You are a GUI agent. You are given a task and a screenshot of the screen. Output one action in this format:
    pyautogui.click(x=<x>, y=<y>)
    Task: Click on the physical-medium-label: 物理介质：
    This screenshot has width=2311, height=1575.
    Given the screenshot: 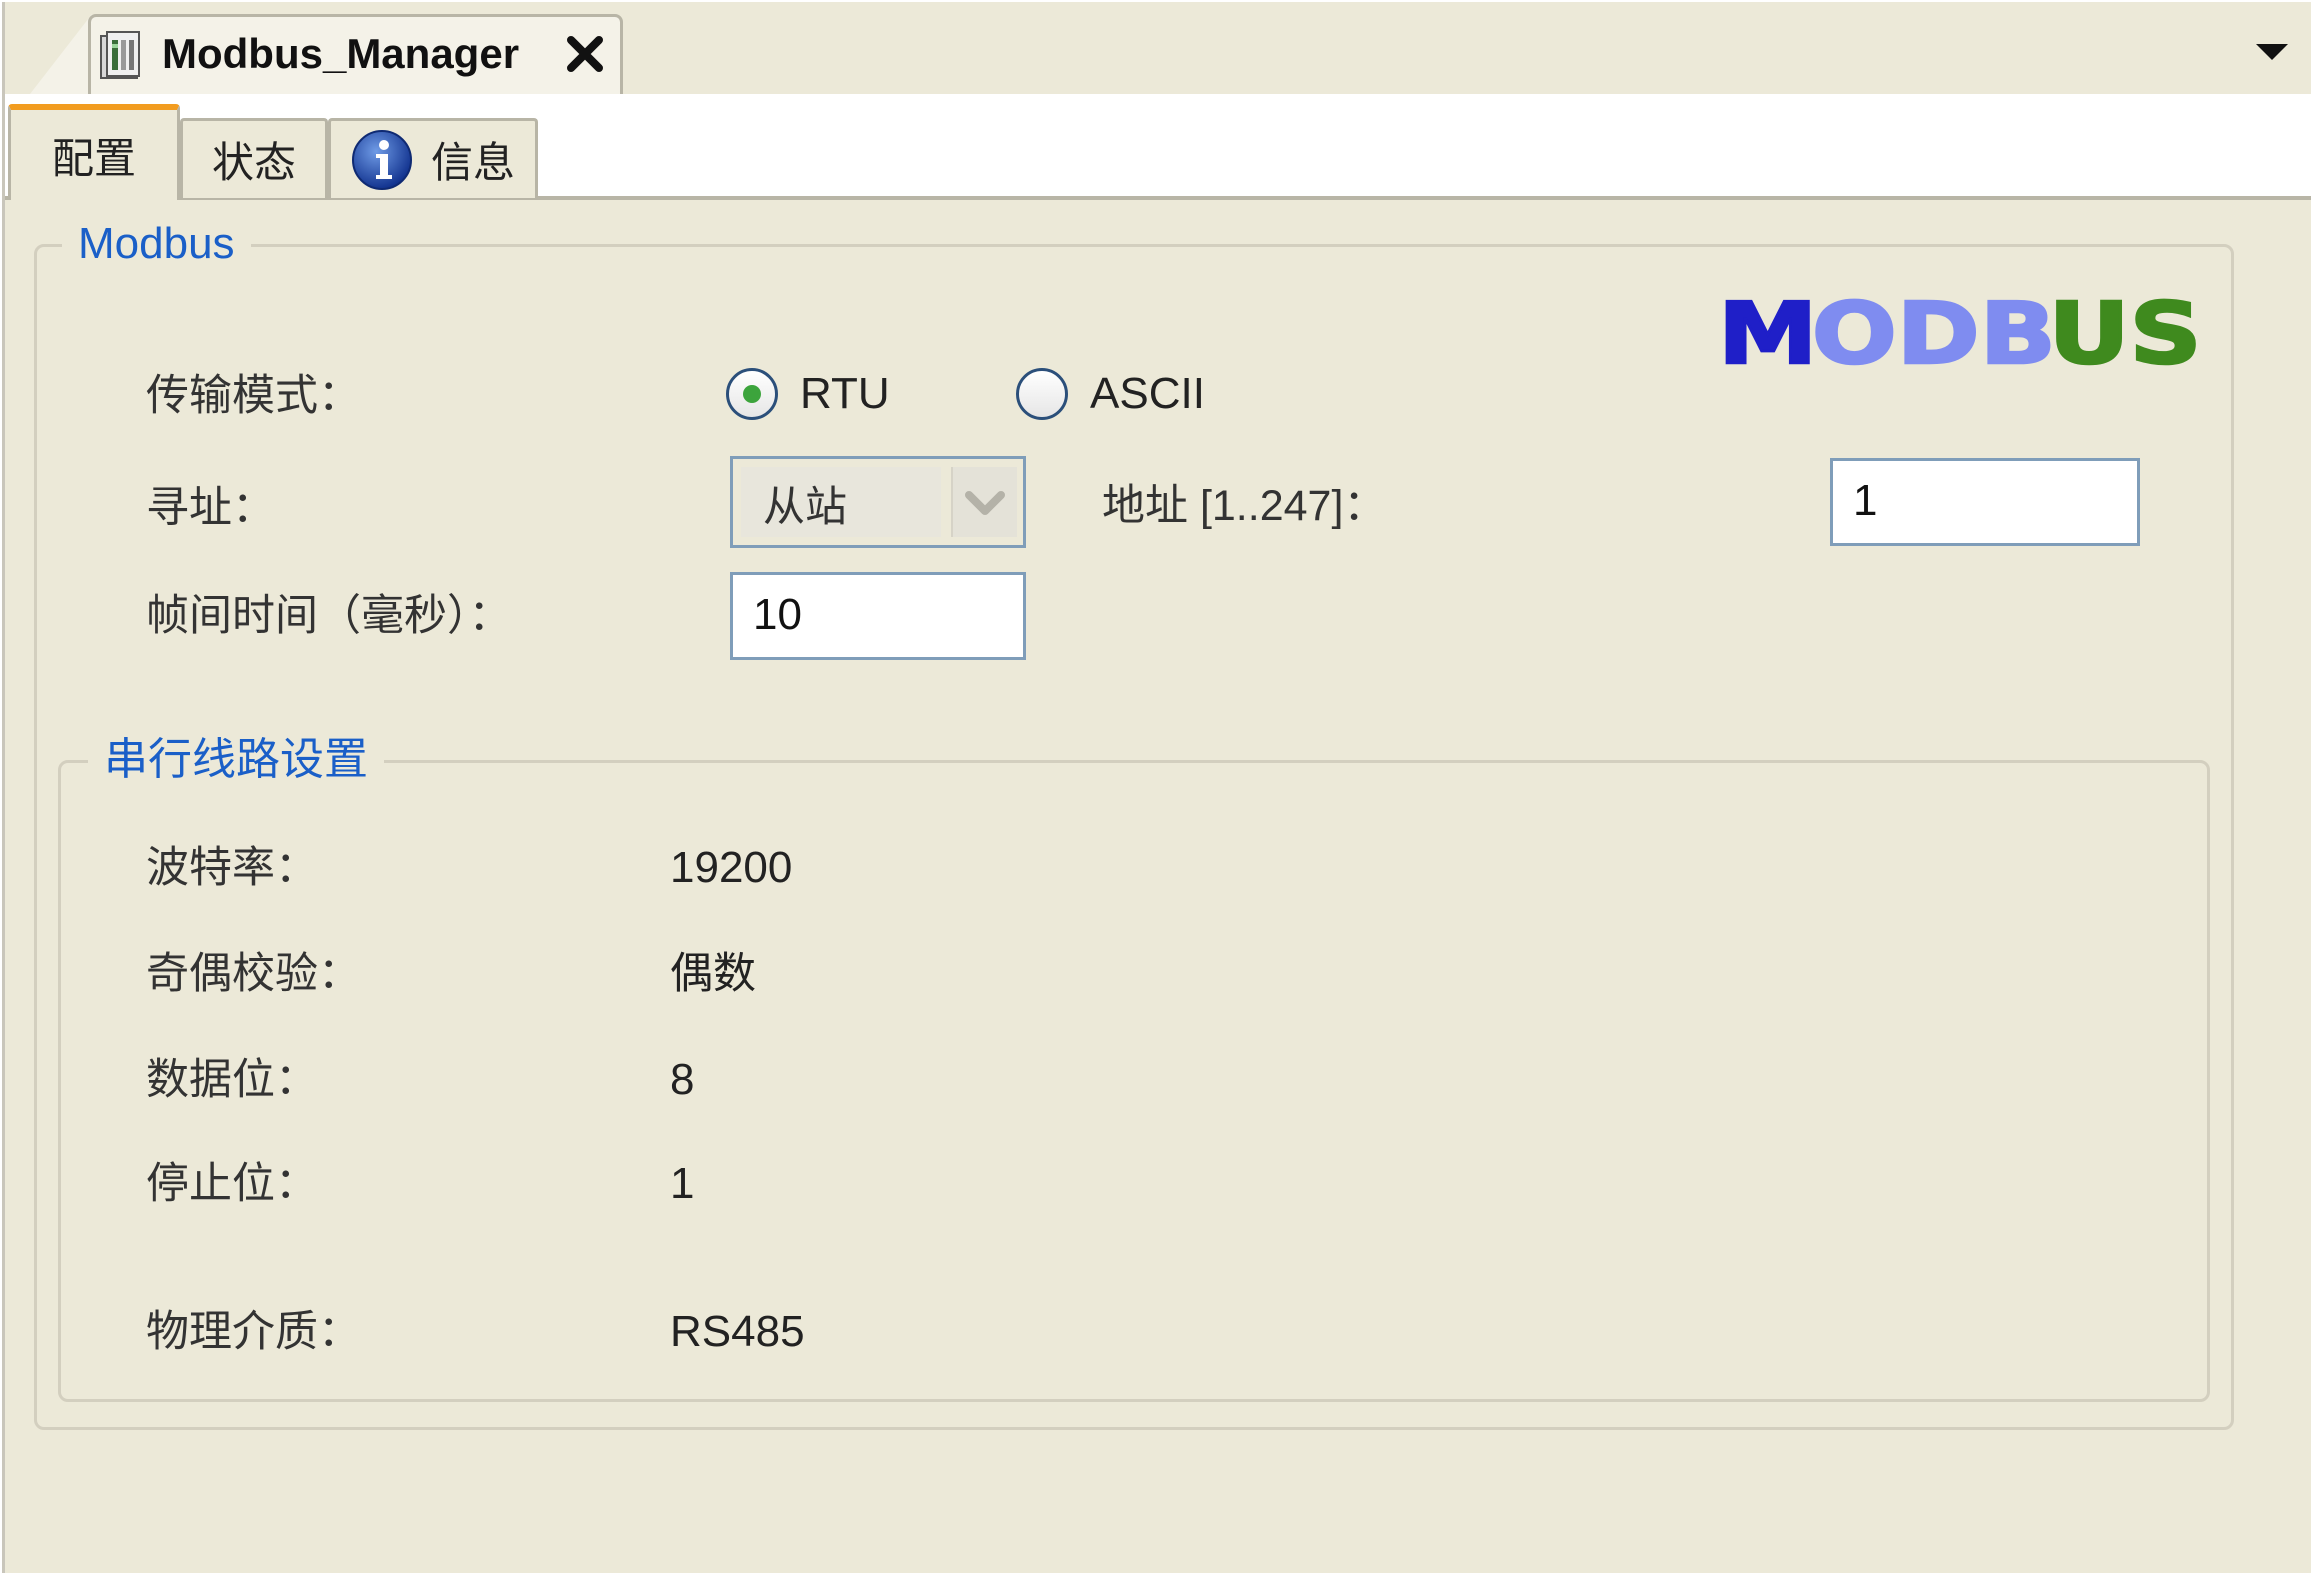 What is the action you would take?
    pyautogui.click(x=253, y=1332)
    